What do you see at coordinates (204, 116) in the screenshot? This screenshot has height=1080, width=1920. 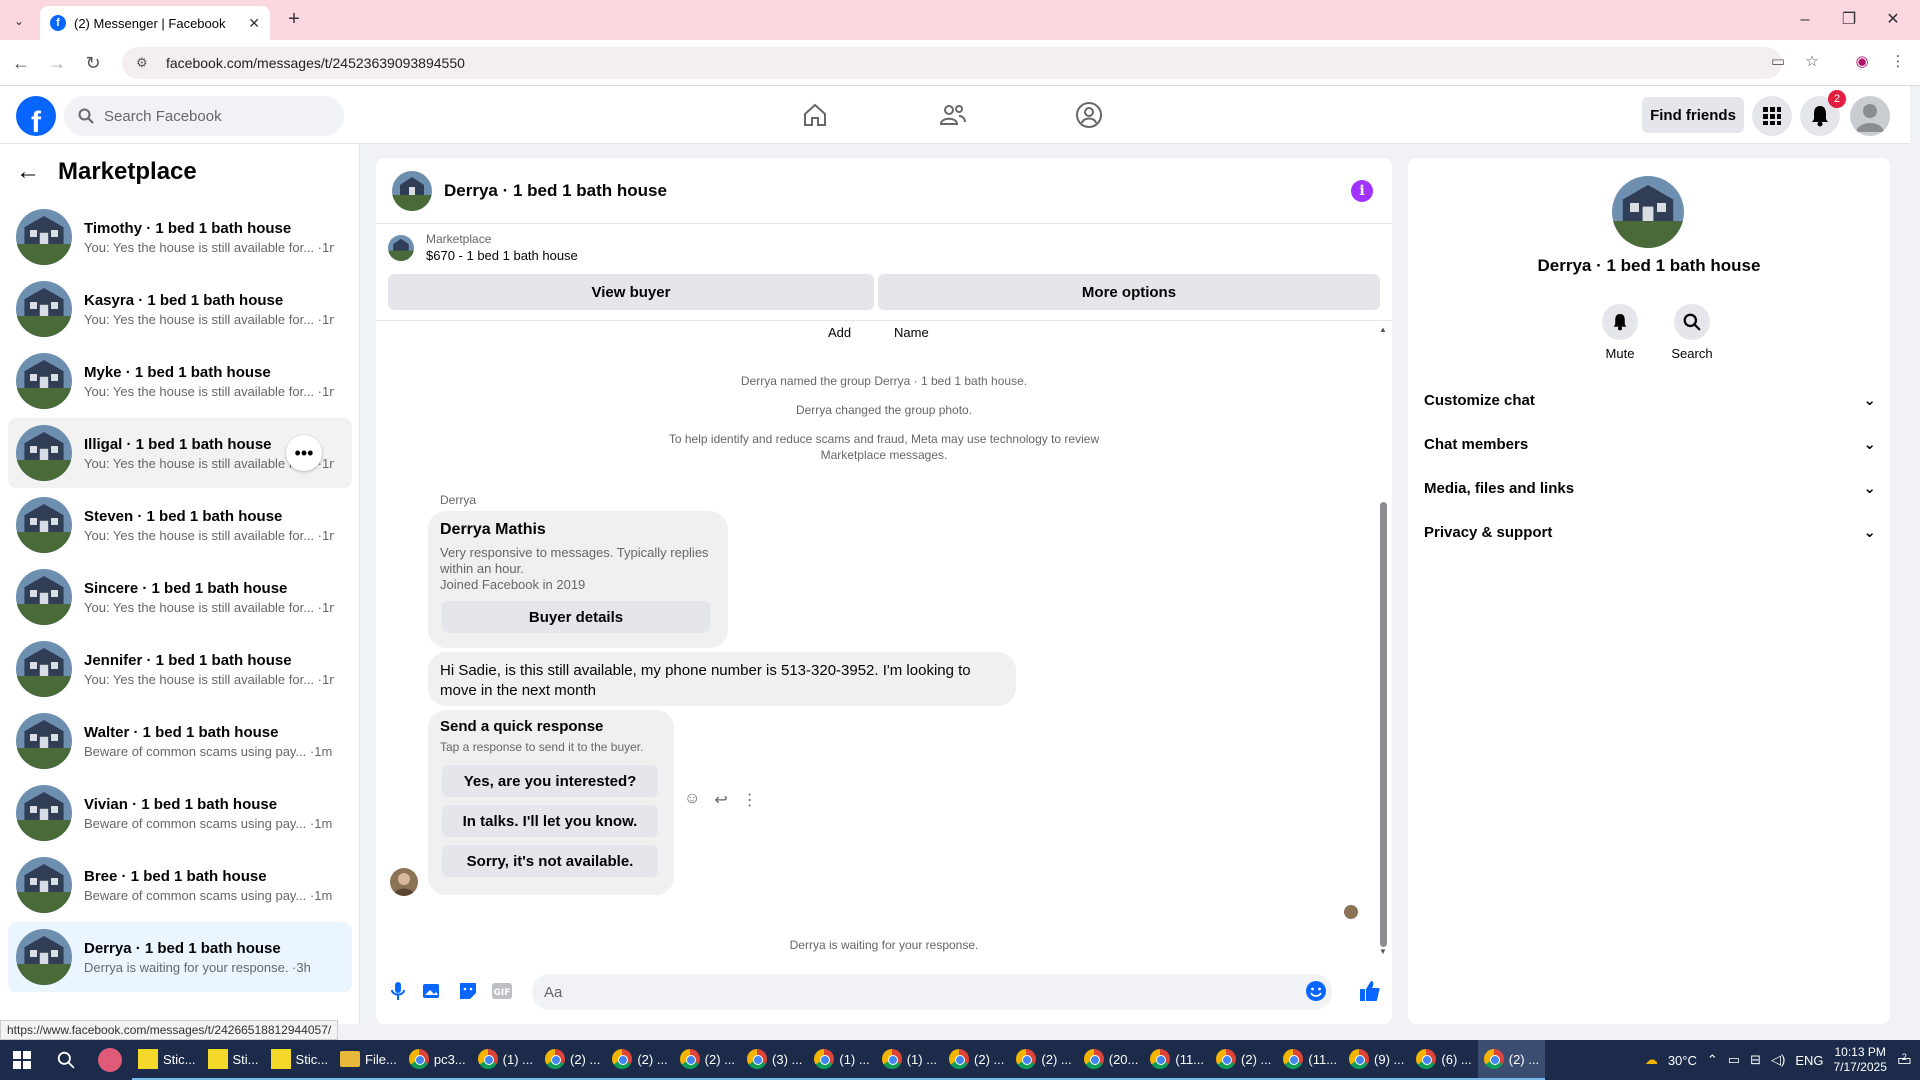 I see `search-facebook-input: Search Facebook` at bounding box center [204, 116].